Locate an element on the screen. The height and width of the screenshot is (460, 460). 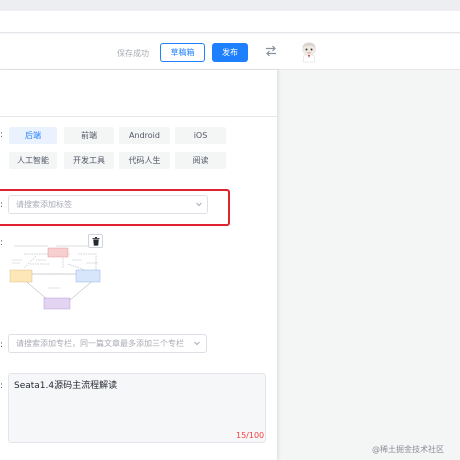
tag-label-colon: : is located at coordinates (2, 205).